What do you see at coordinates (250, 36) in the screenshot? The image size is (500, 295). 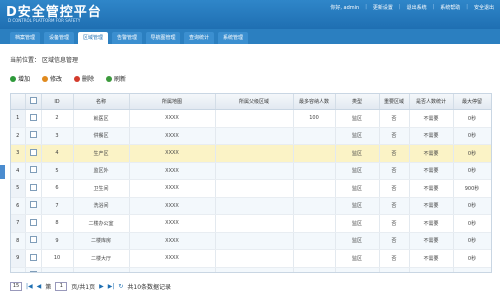 I see `nav-tabs: 档案管理 设备管理 区域管理 告警管理 导航图管理 查询统计 系统管理` at bounding box center [250, 36].